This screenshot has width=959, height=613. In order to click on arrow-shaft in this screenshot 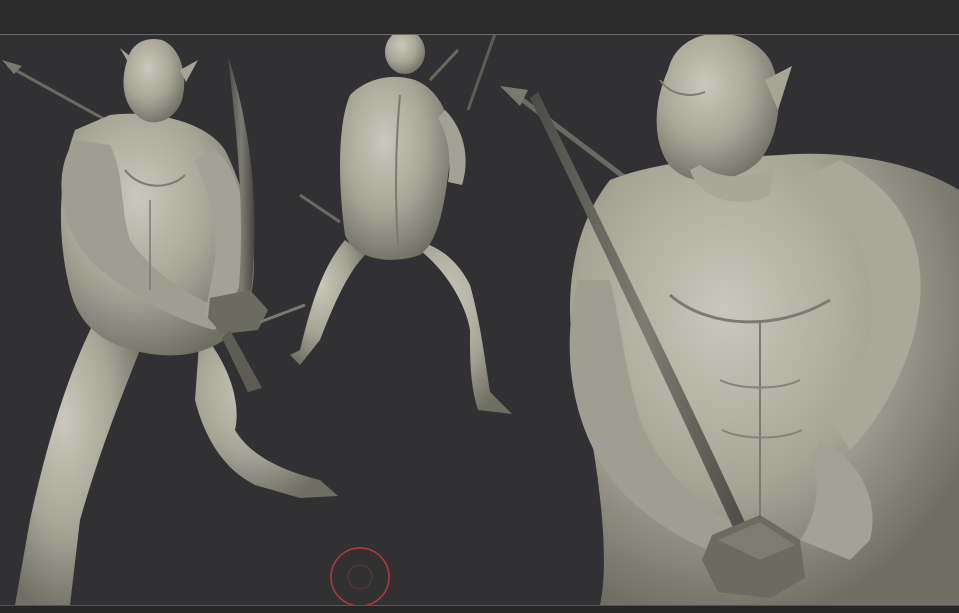, I will do `click(444, 65)`.